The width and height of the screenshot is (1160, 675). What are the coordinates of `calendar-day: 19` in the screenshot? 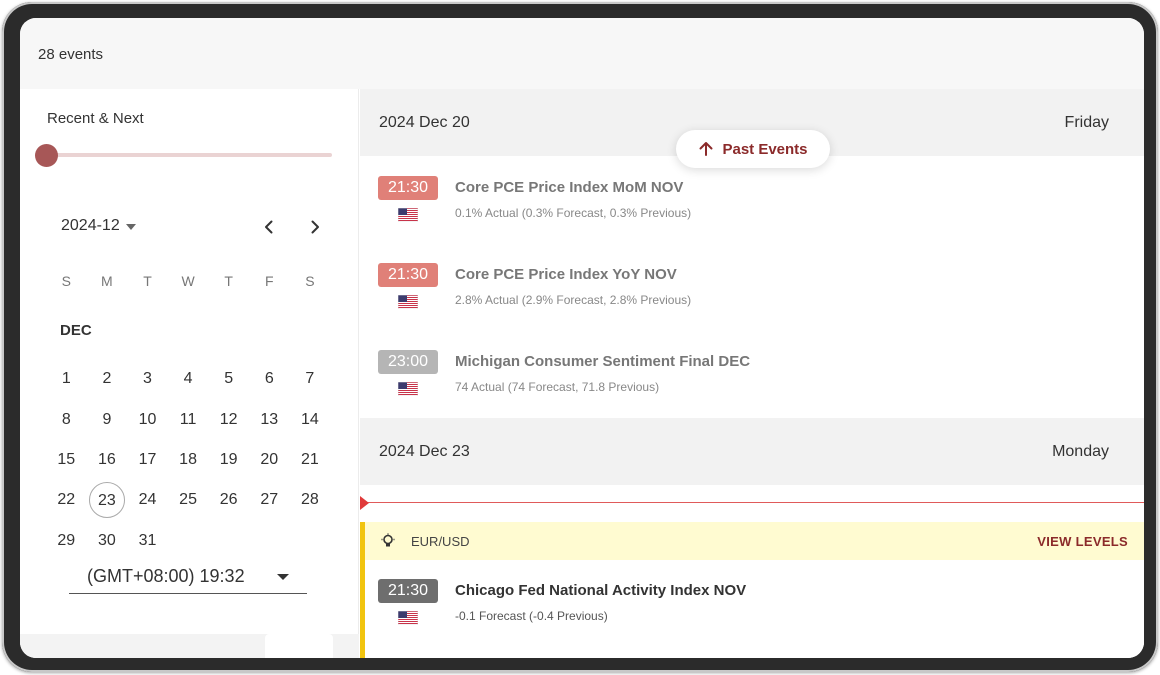 It's located at (228, 460).